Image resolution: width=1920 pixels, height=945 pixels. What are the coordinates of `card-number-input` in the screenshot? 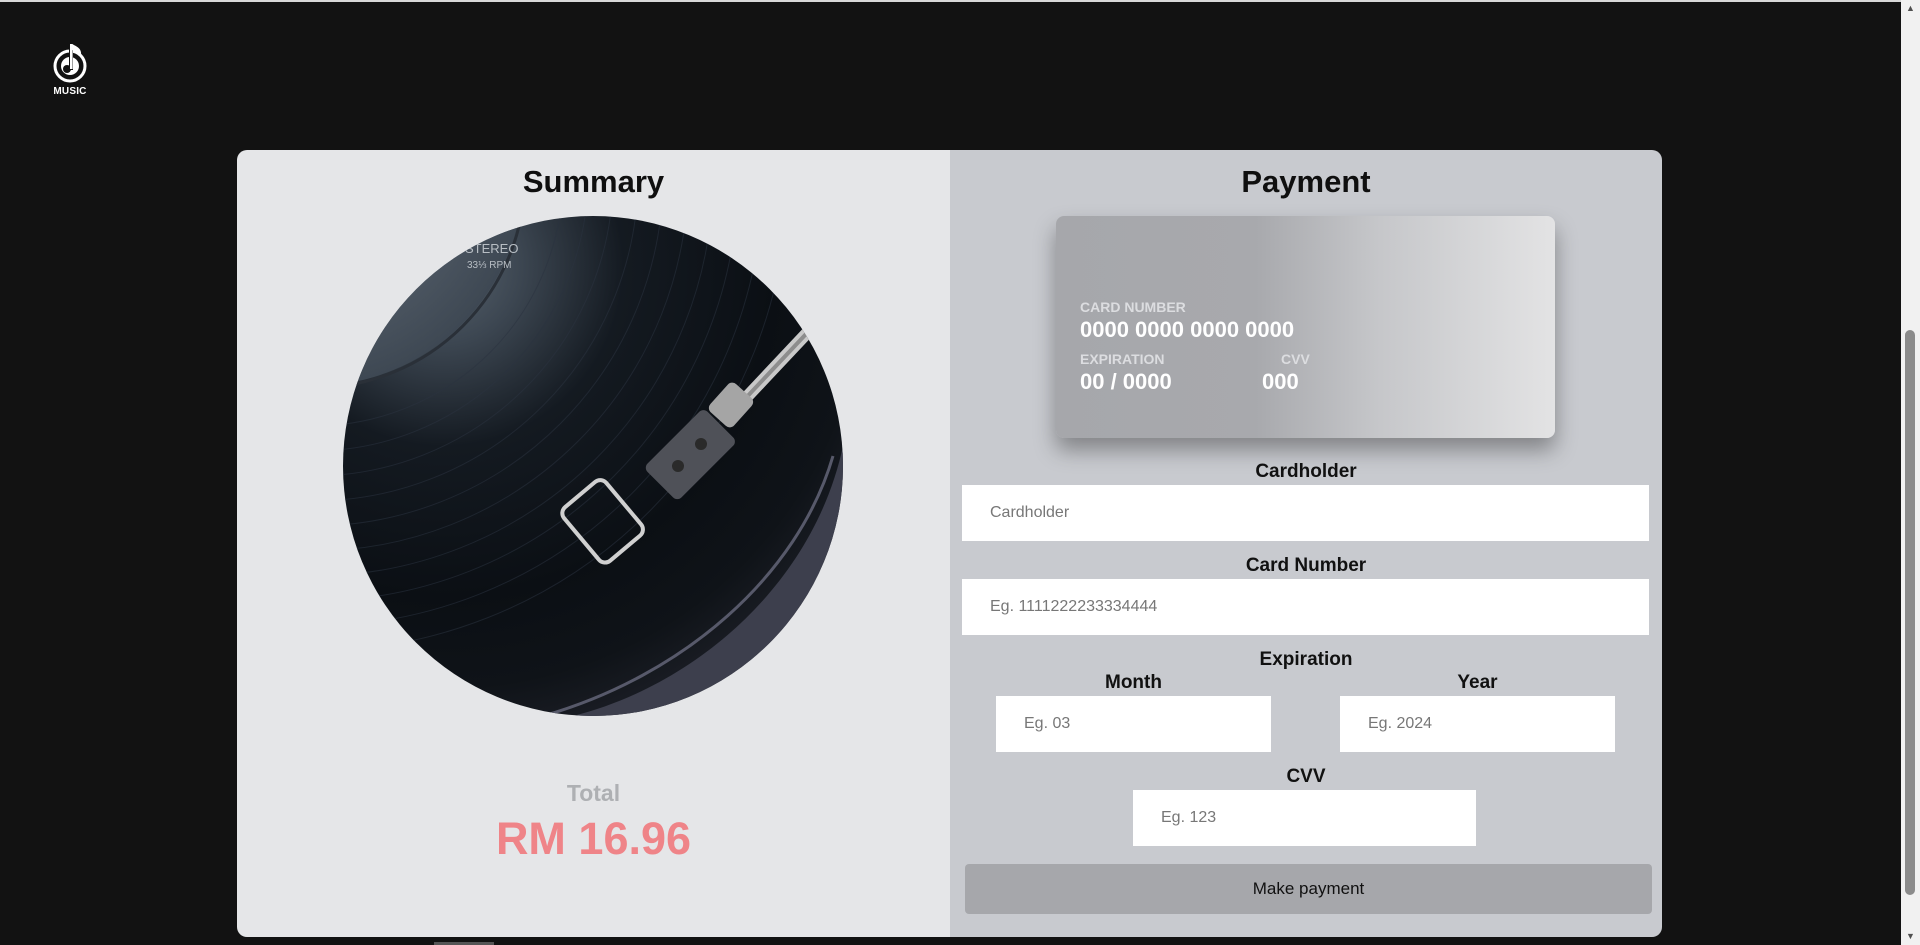 It's located at (1305, 607).